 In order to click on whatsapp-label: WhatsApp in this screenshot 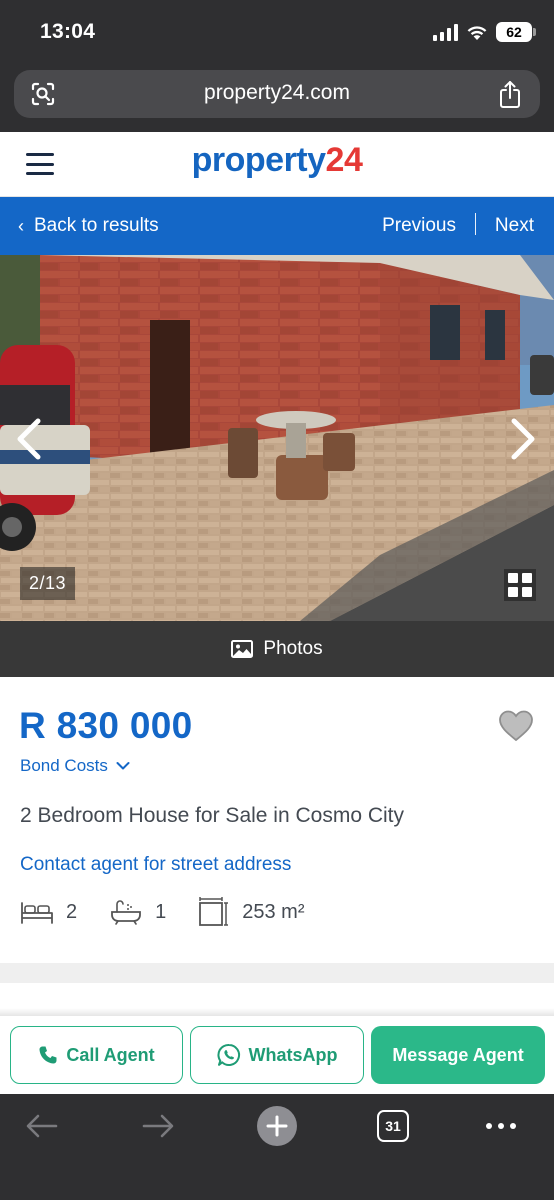, I will do `click(293, 1054)`.